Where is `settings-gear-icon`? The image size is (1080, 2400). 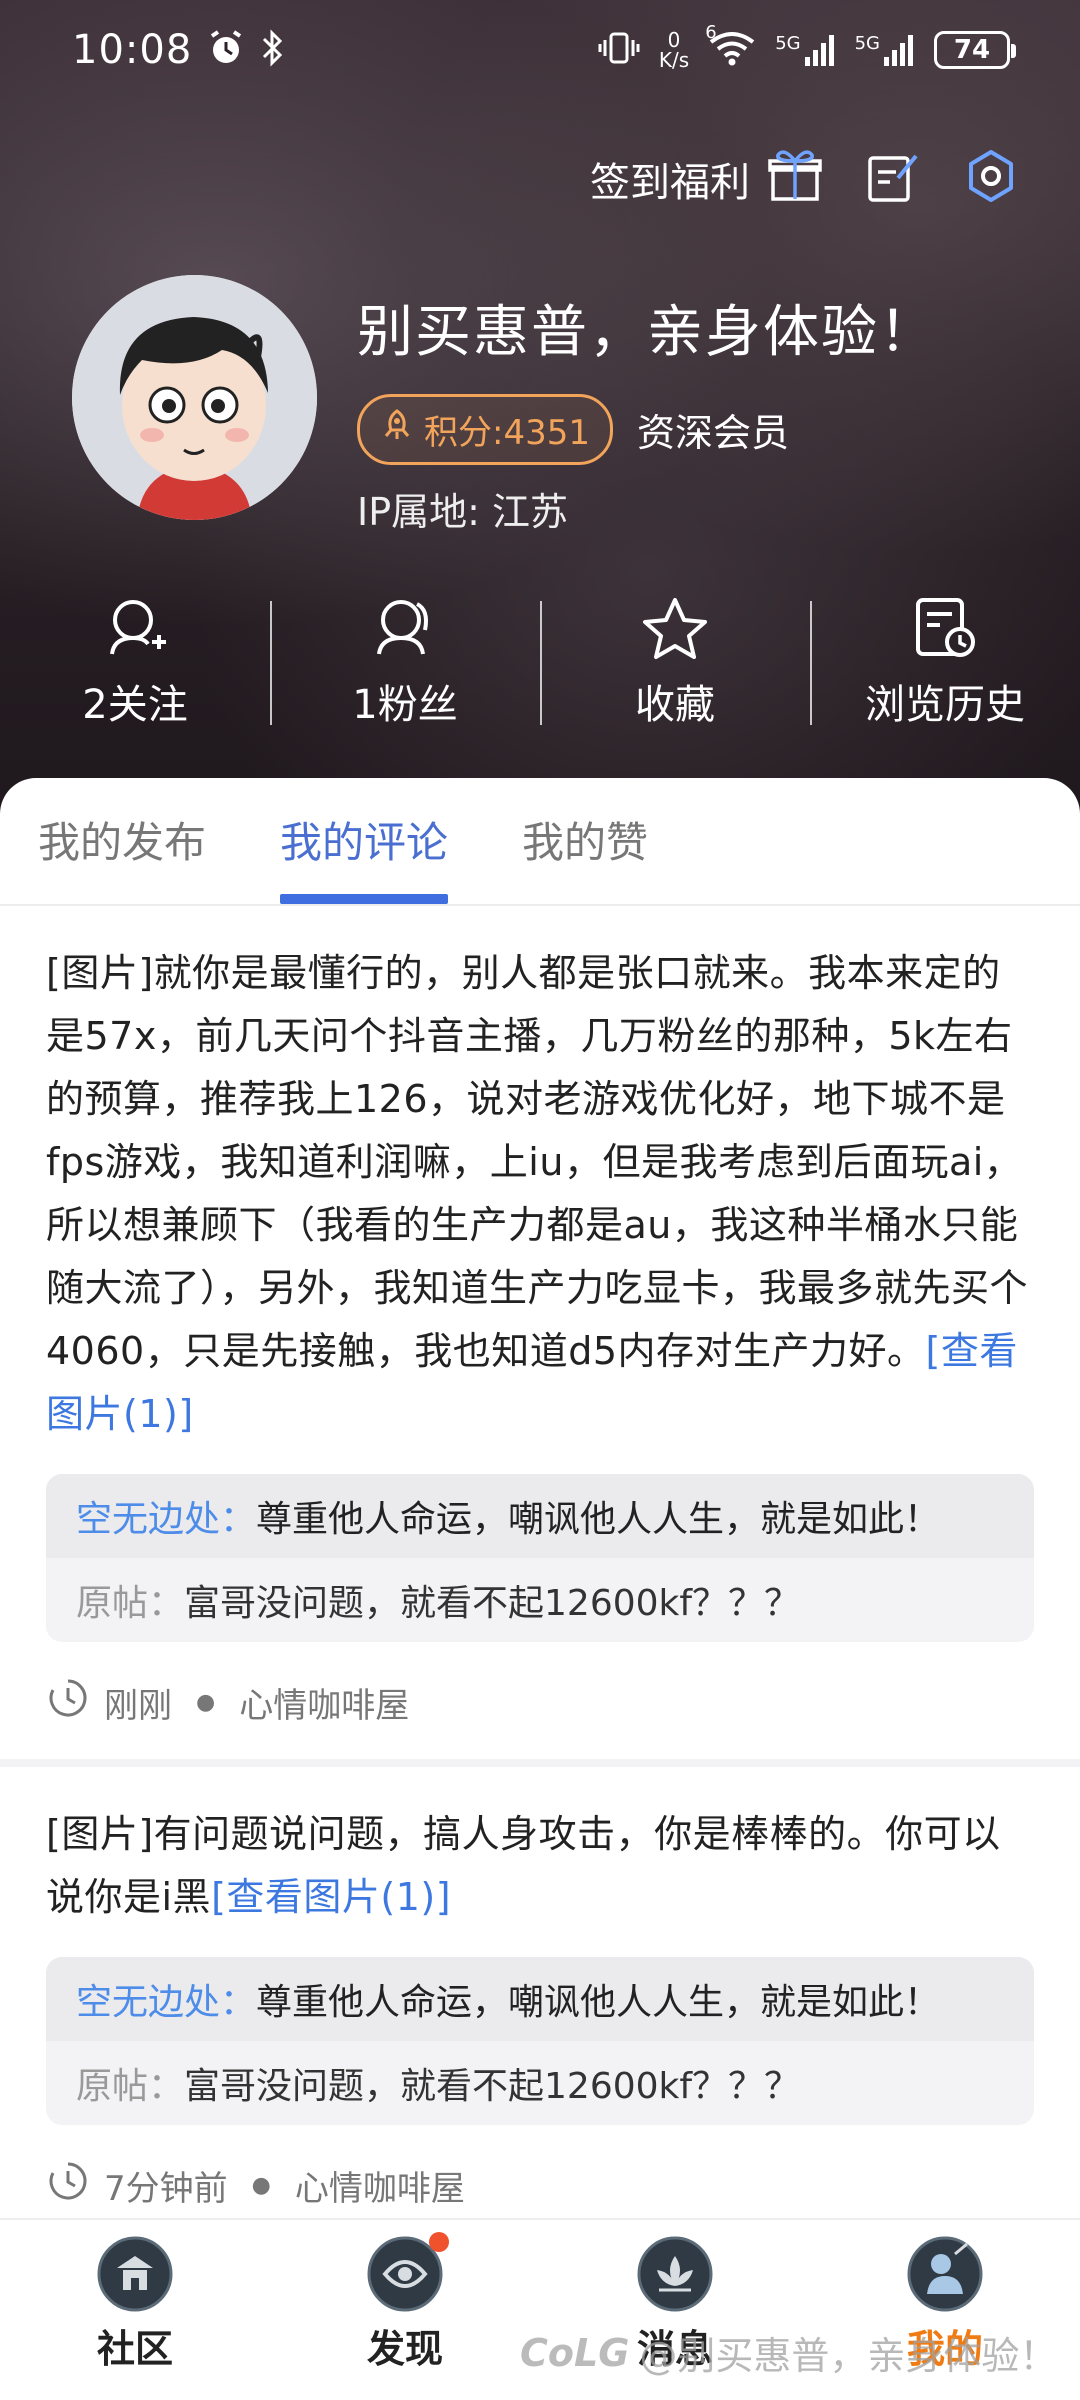
settings-gear-icon is located at coordinates (991, 179).